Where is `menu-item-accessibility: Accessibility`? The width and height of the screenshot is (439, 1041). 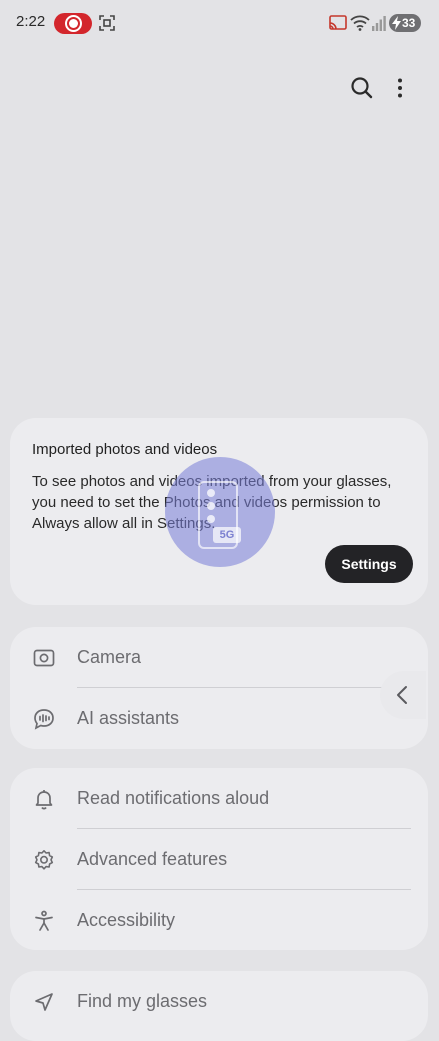
menu-item-accessibility: Accessibility is located at coordinates (219, 920).